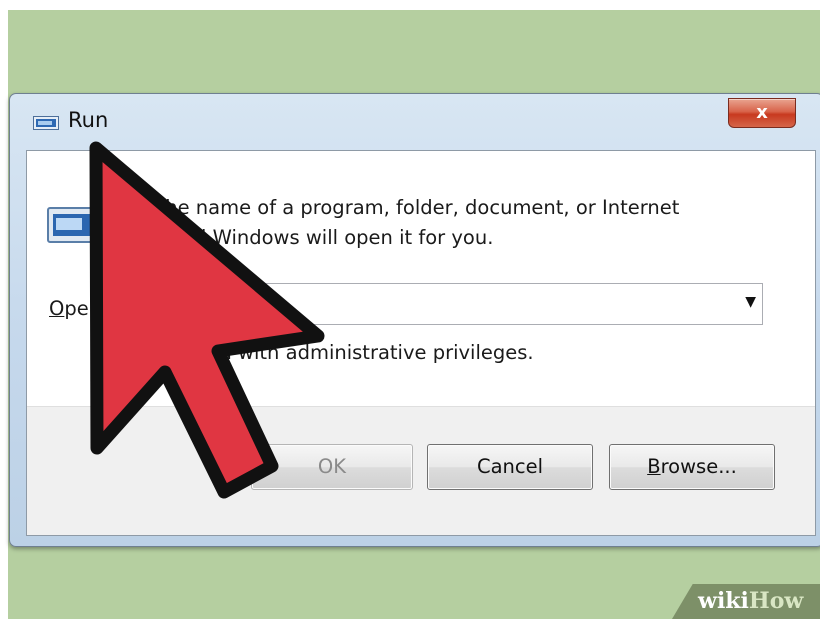  Describe the element at coordinates (424, 304) in the screenshot. I see `open-input` at that location.